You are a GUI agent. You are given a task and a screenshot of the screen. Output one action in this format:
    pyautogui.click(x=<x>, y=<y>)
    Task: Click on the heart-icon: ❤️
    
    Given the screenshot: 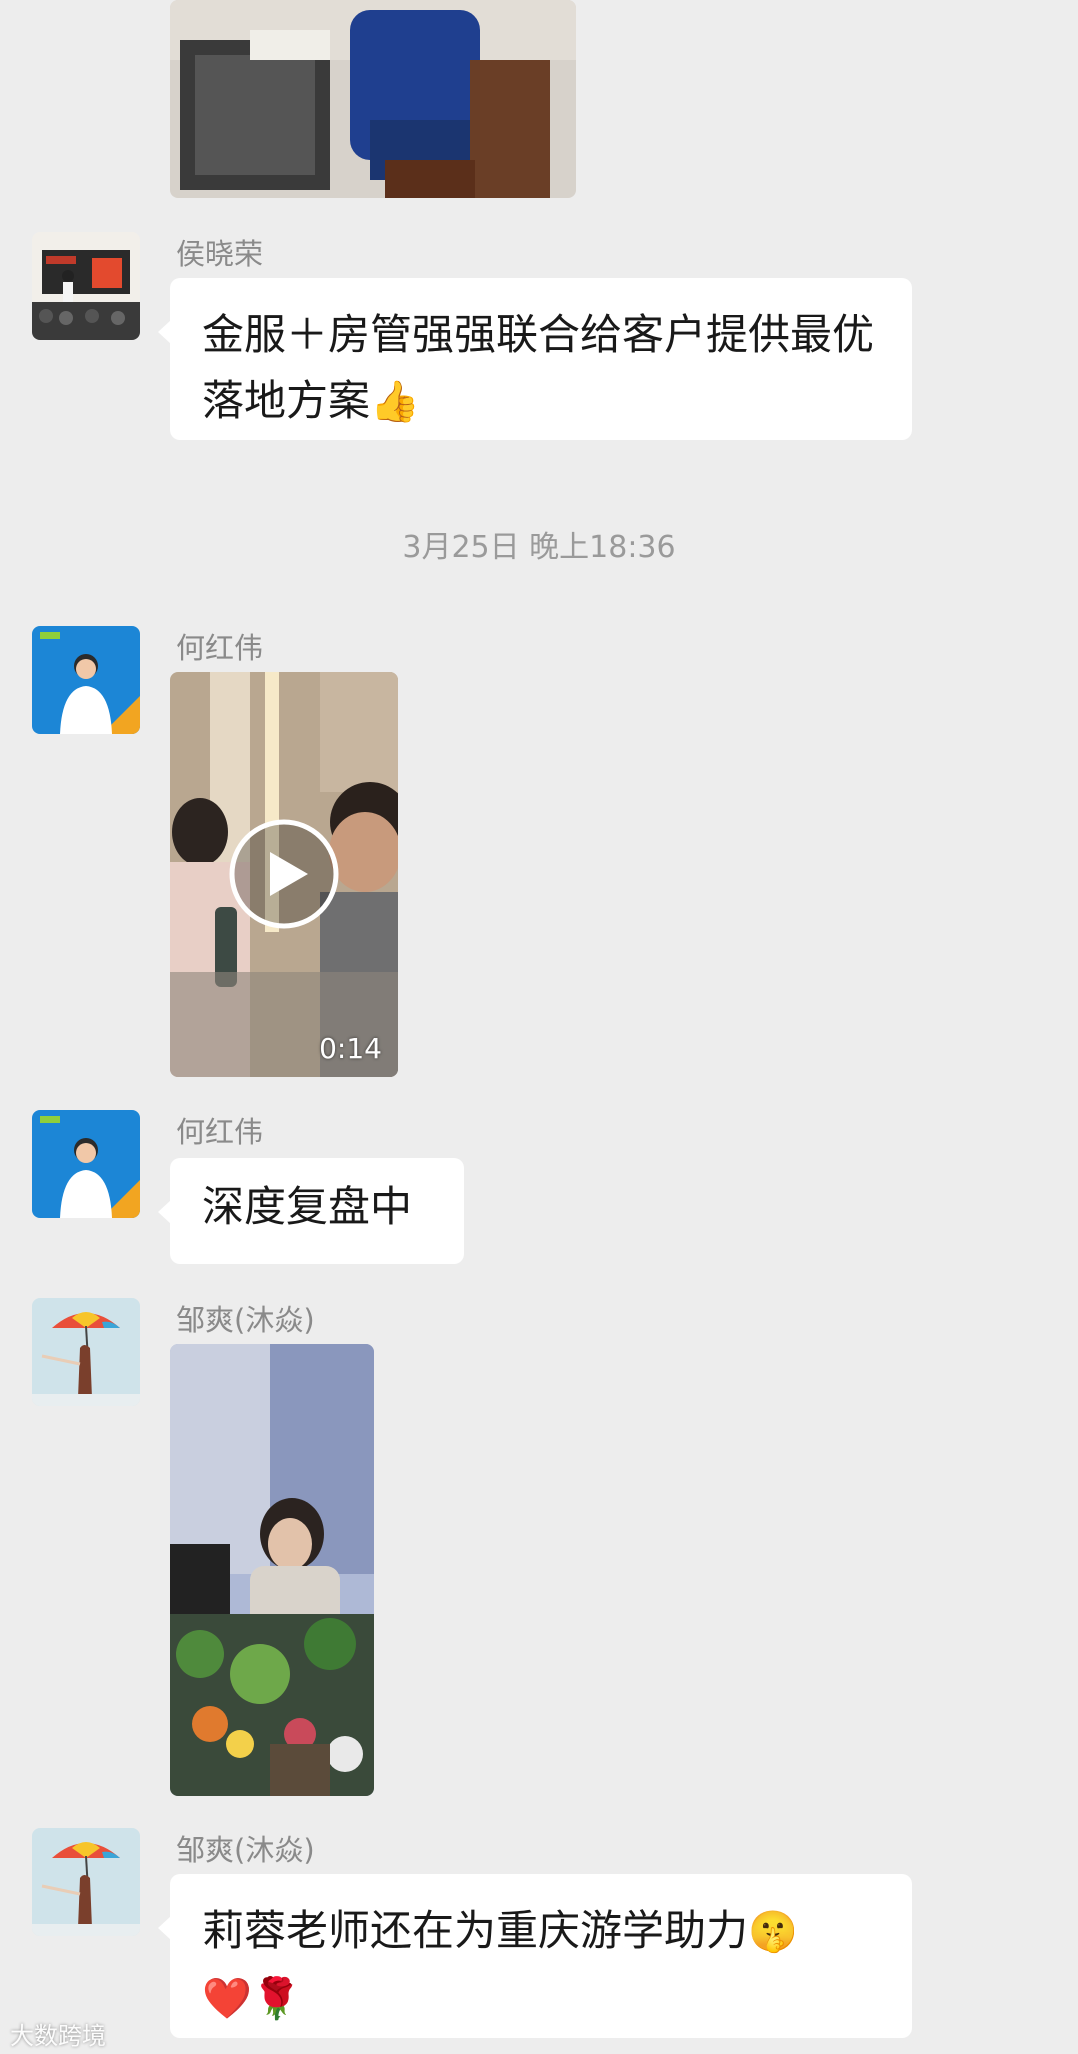 What is the action you would take?
    pyautogui.click(x=227, y=1999)
    